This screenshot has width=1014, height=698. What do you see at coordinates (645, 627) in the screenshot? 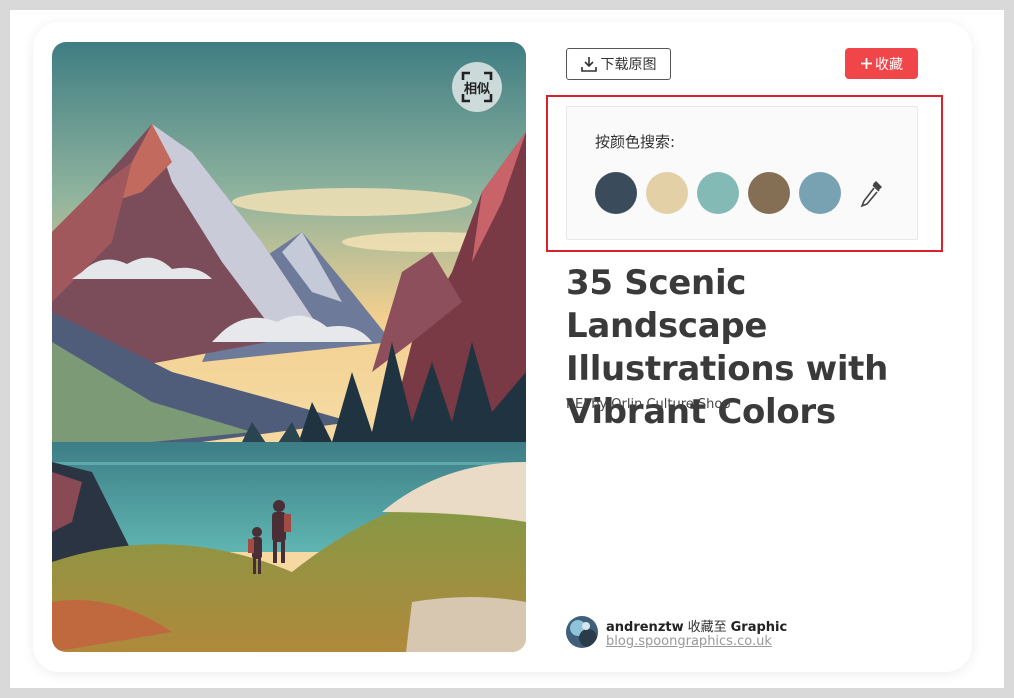
I see `user-name: andrenztw` at bounding box center [645, 627].